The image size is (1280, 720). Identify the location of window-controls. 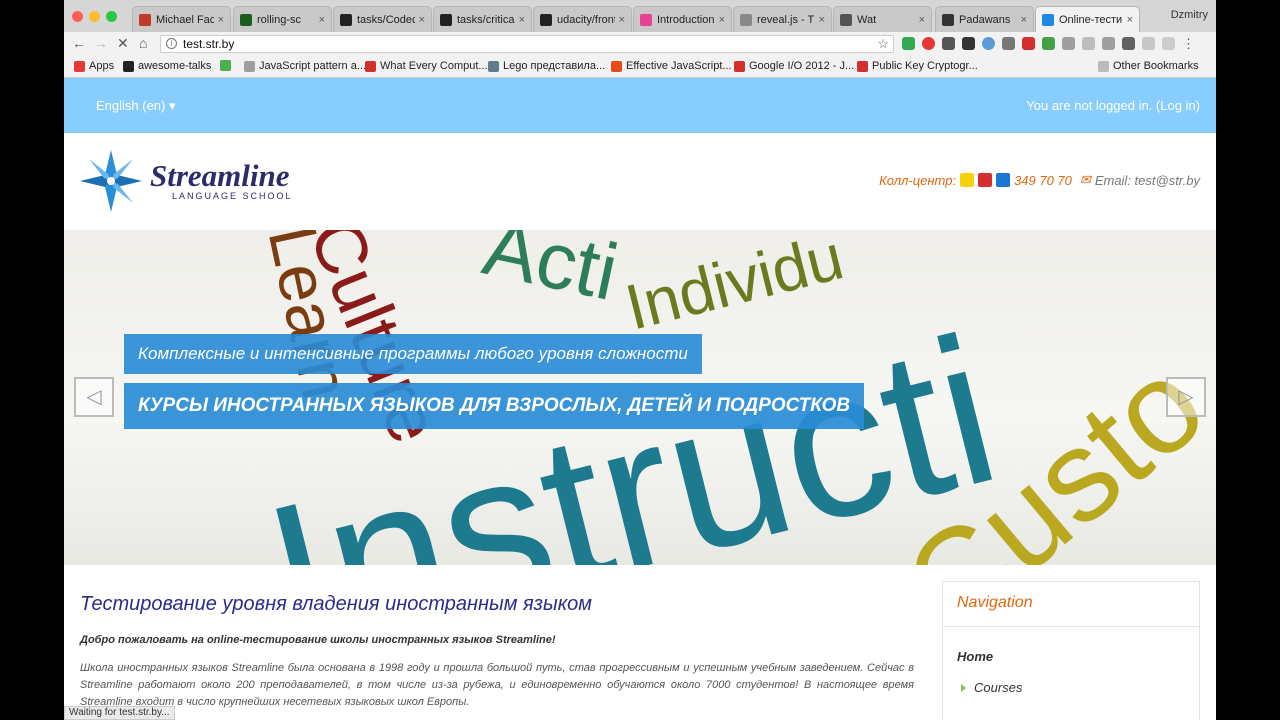
(94, 16).